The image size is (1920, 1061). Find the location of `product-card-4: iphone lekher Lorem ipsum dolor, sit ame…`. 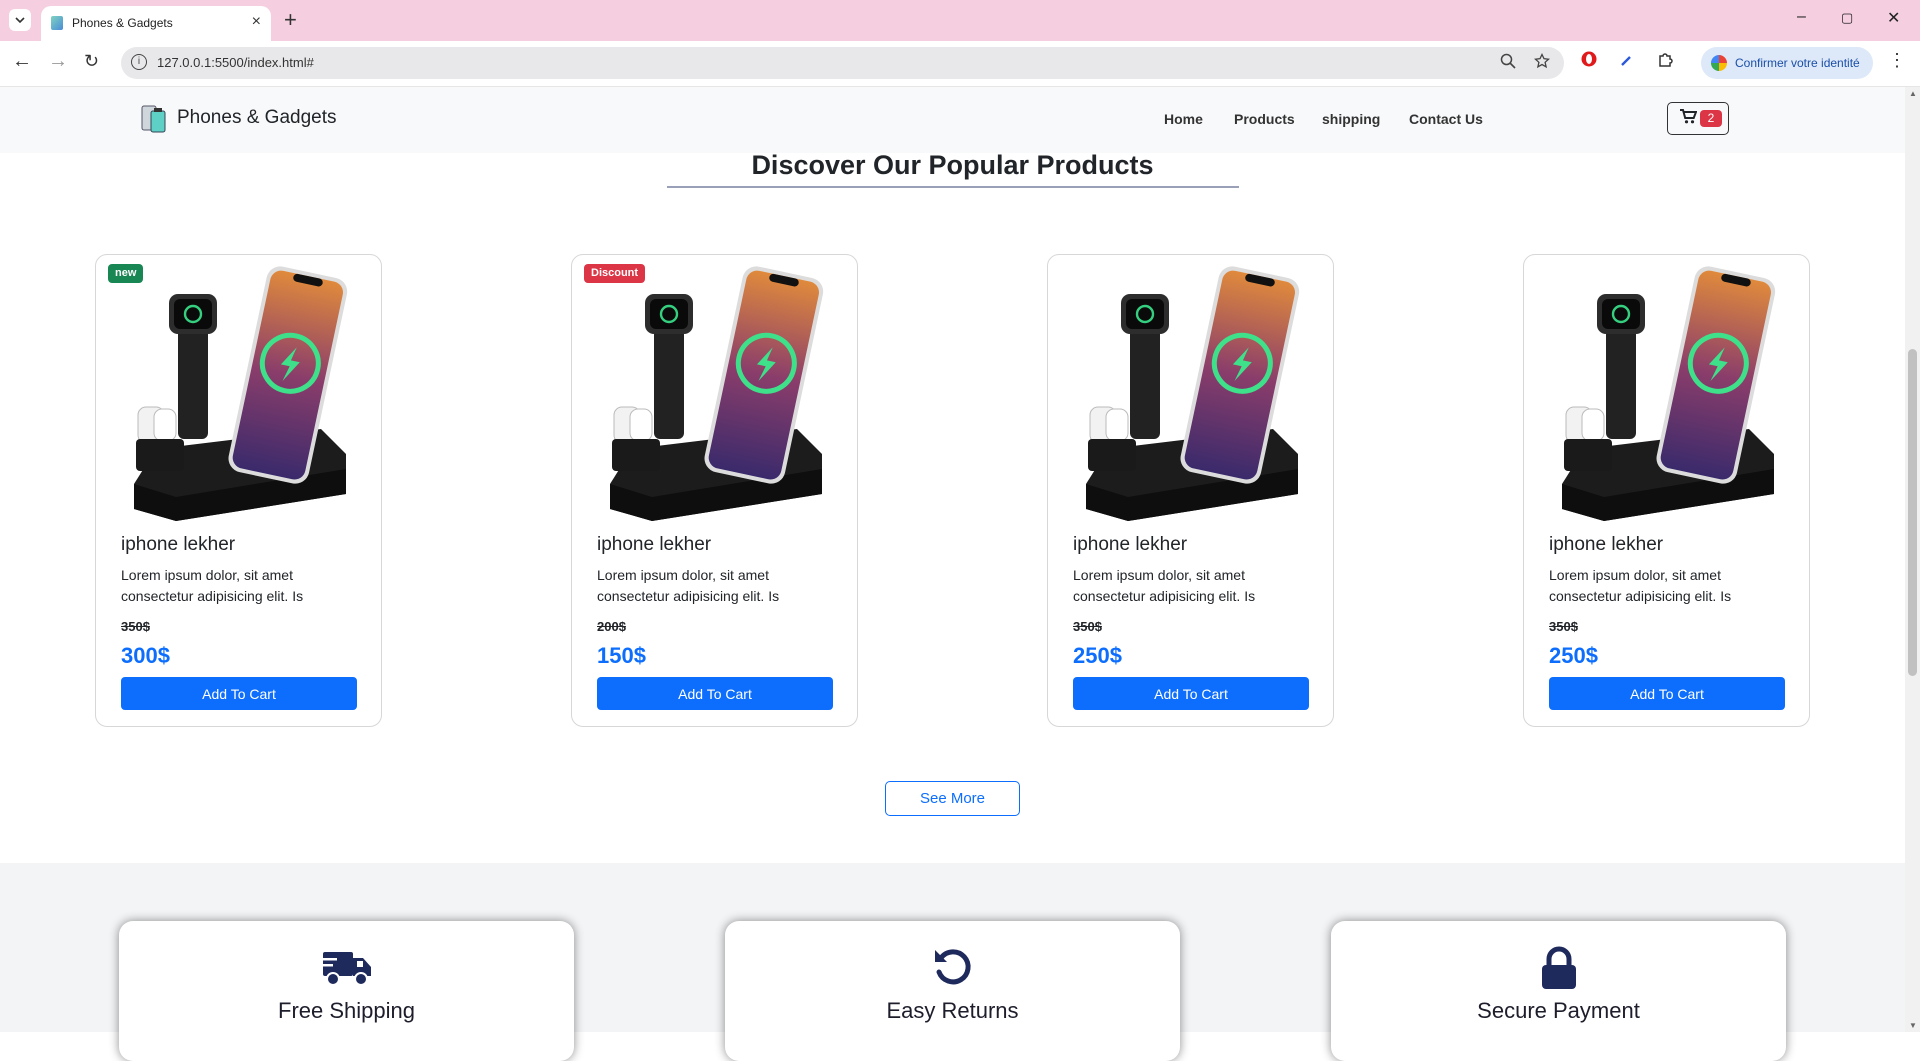

product-card-4: iphone lekher Lorem ipsum dolor, sit ame… is located at coordinates (1666, 490).